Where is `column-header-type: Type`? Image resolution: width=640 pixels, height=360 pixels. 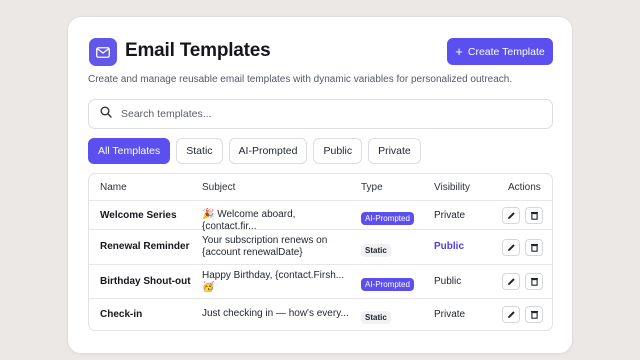 column-header-type: Type is located at coordinates (372, 187).